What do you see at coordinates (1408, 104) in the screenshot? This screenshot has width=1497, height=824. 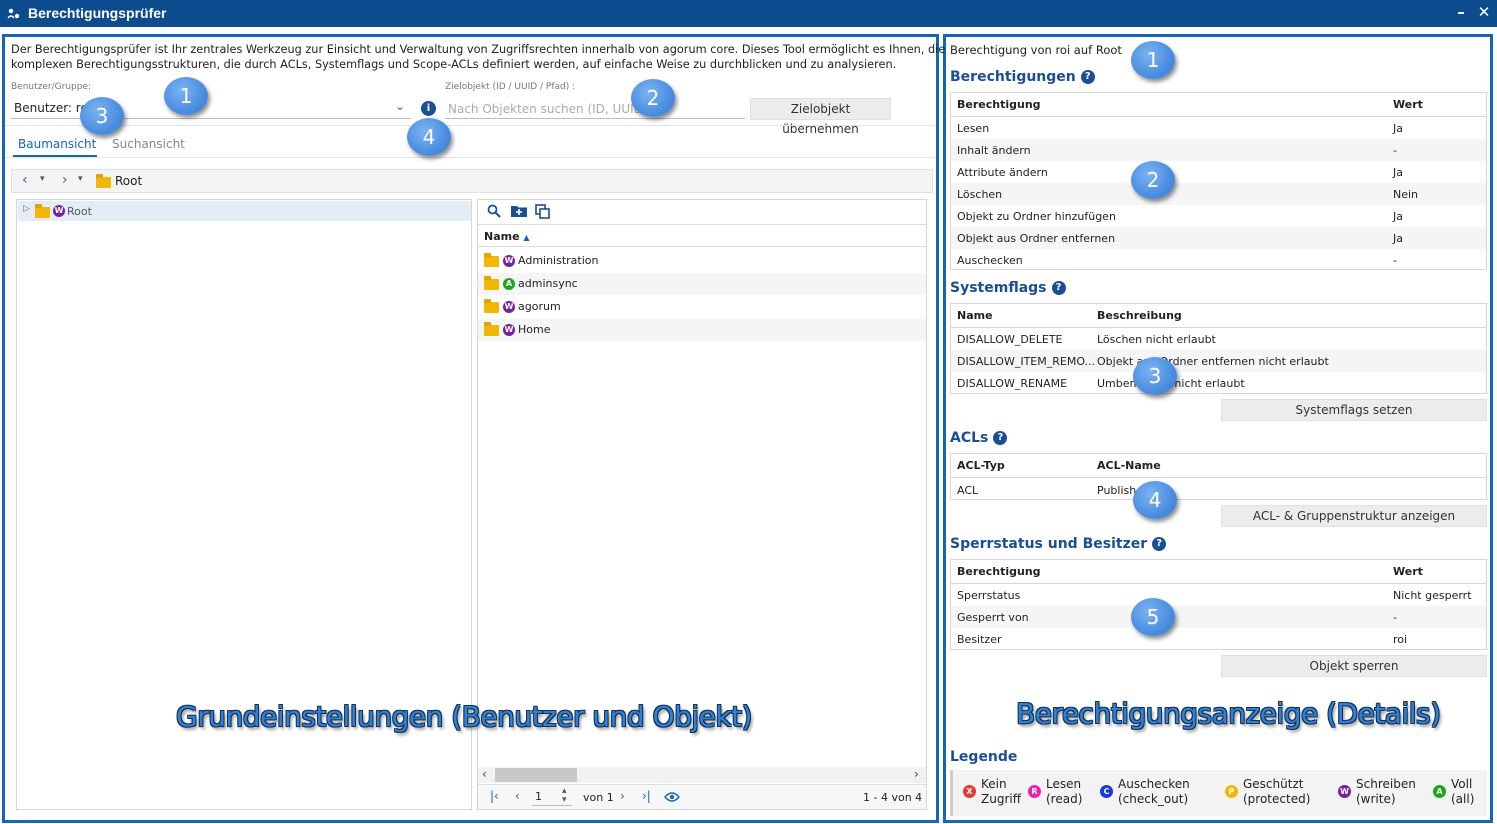 I see `permissions-col-value: Wert` at bounding box center [1408, 104].